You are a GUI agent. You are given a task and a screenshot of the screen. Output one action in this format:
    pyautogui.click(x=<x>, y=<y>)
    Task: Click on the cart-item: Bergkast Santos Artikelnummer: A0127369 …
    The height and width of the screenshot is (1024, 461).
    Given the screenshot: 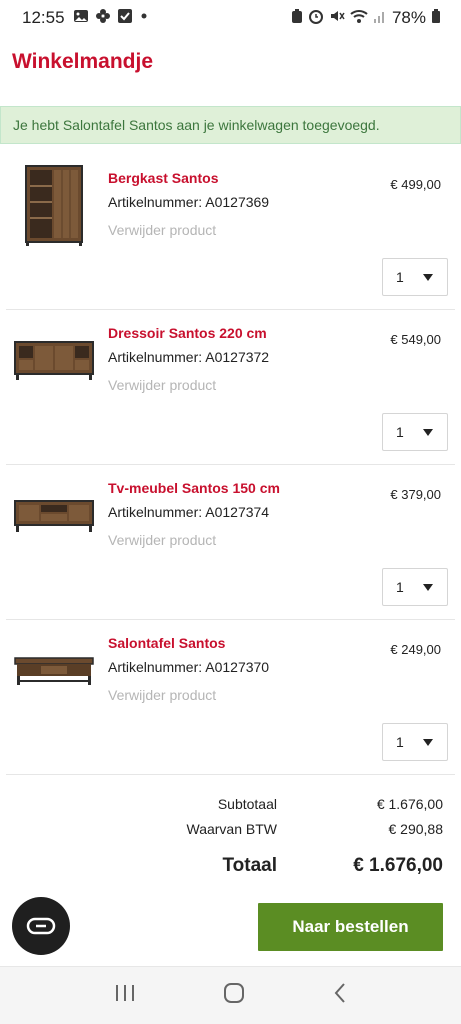 What is the action you would take?
    pyautogui.click(x=230, y=232)
    